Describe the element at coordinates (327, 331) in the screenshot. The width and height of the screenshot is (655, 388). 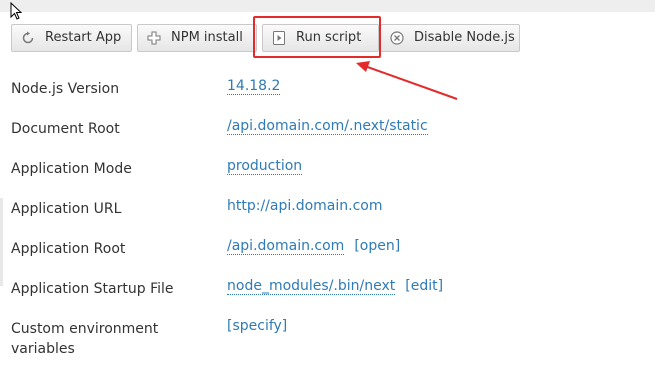
I see `property-row-custom-env: Custom environment variables [specify]` at that location.